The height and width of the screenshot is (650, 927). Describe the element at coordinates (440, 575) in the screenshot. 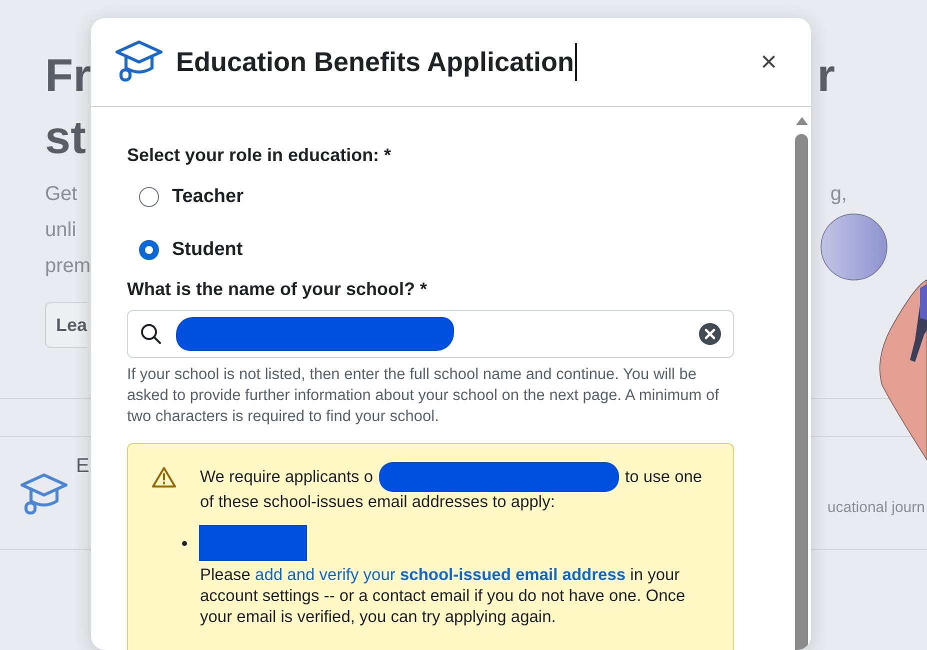

I see `verify-email-link: add and verify your school-issued email address` at that location.